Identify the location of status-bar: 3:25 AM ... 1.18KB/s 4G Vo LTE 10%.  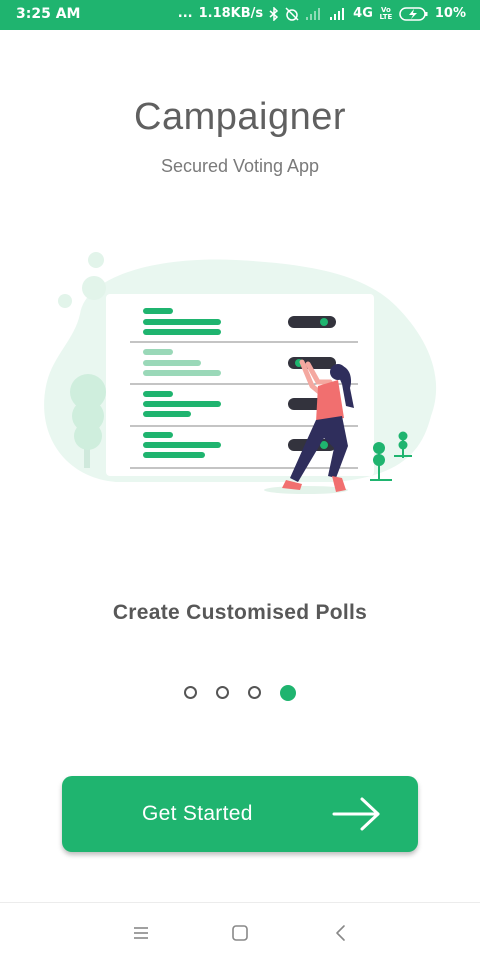
(240, 15).